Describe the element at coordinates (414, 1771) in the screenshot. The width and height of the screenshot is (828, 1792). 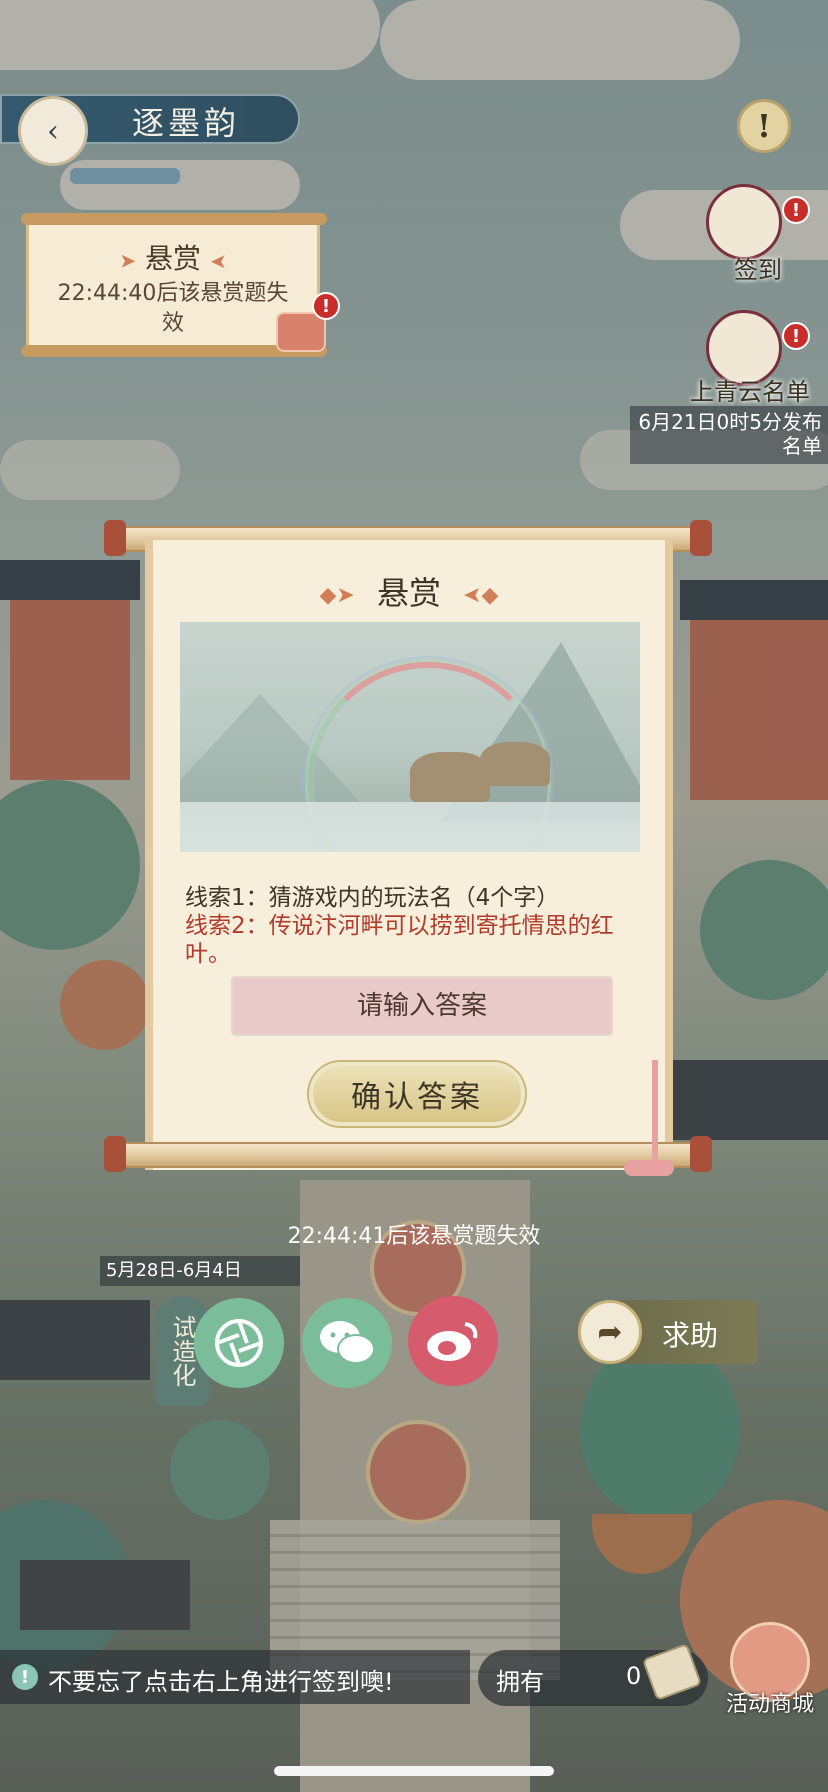
I see `home-indicator` at that location.